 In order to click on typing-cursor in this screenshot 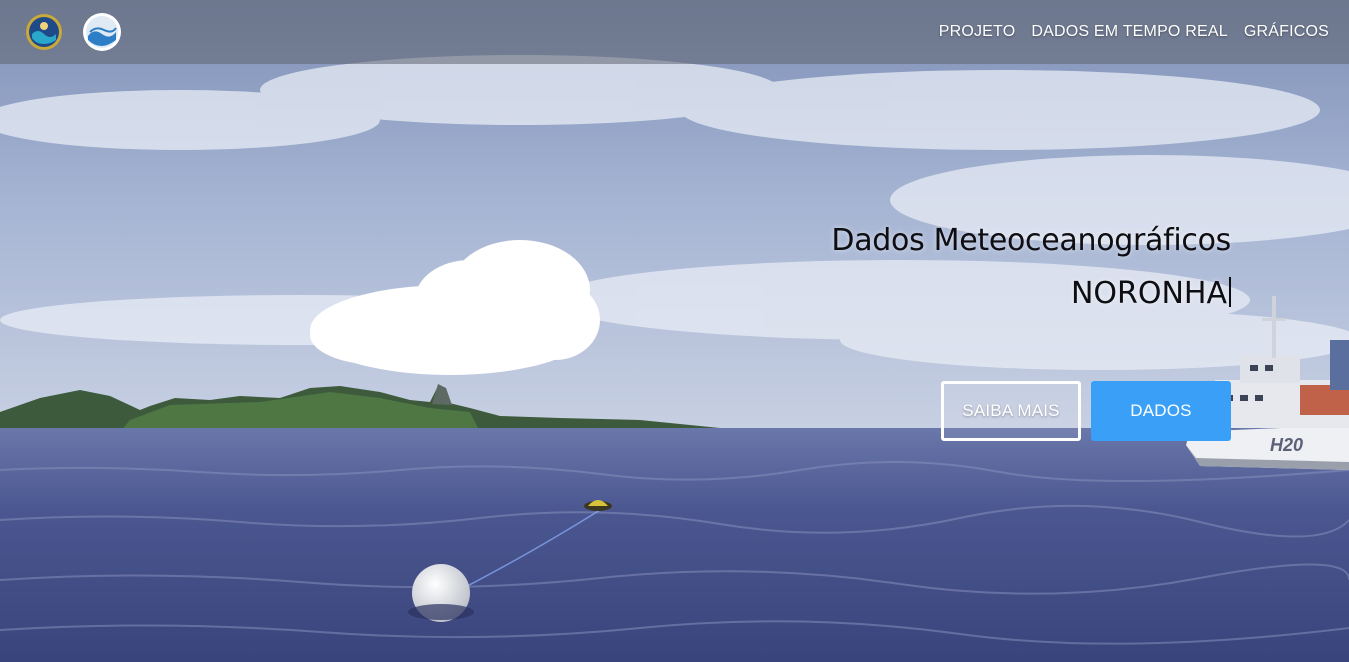, I will do `click(1230, 292)`.